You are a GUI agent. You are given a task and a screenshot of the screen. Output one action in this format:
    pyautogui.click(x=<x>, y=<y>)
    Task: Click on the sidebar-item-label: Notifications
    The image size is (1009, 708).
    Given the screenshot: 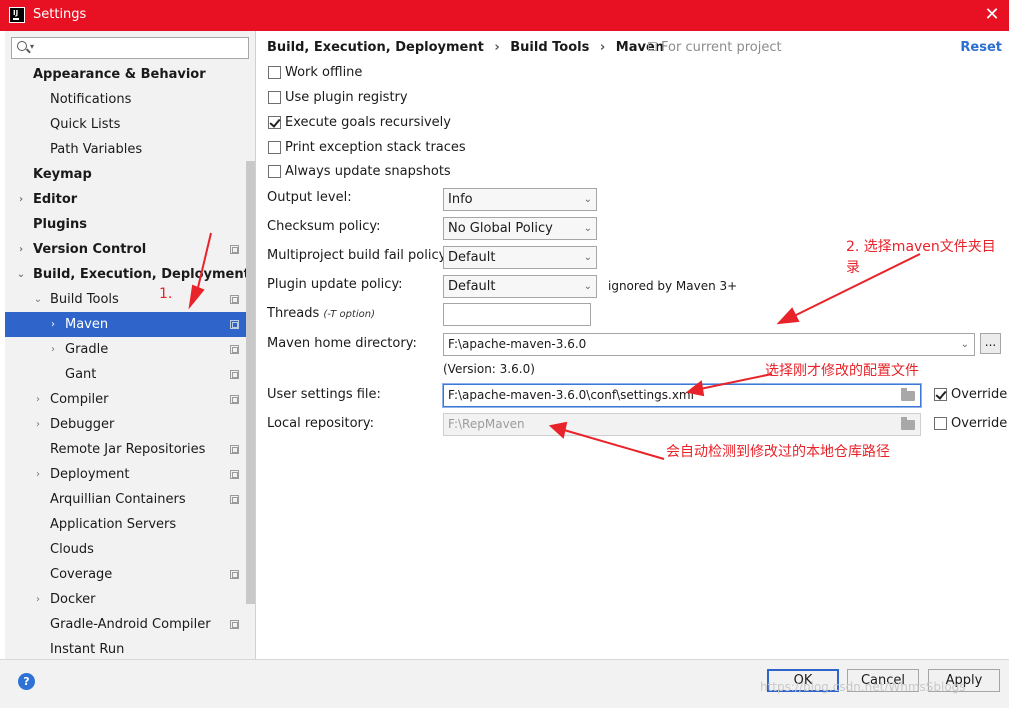 What is the action you would take?
    pyautogui.click(x=91, y=99)
    